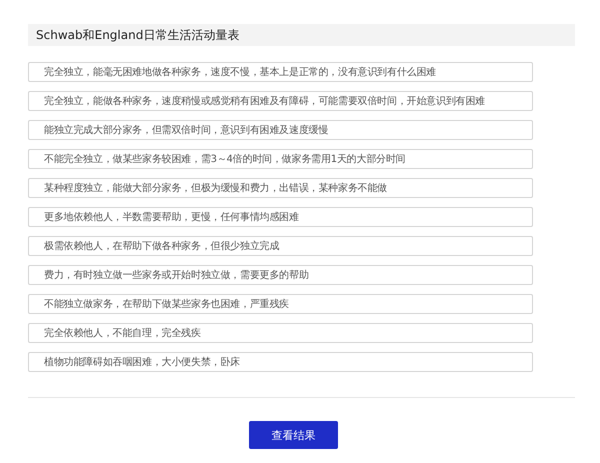  Describe the element at coordinates (280, 275) in the screenshot. I see `option-item: 费力，有时独立做一些家务或开始时独立做，需要更多的帮助` at that location.